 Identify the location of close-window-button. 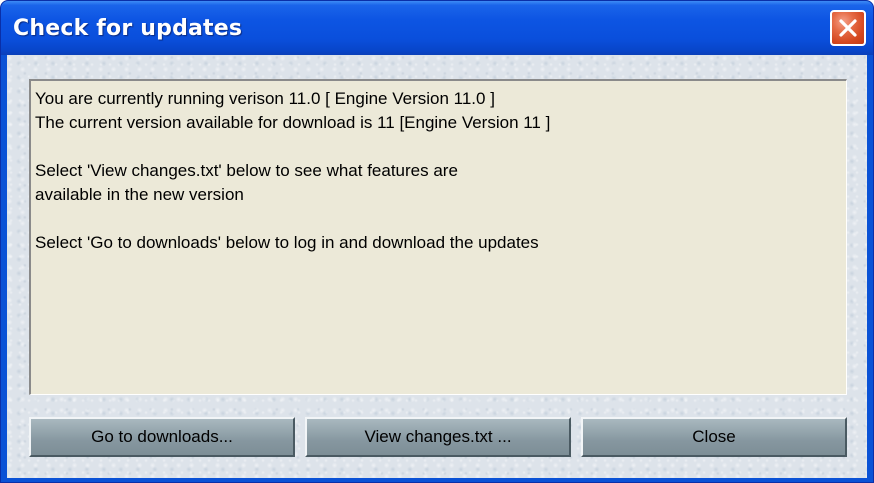
(848, 28).